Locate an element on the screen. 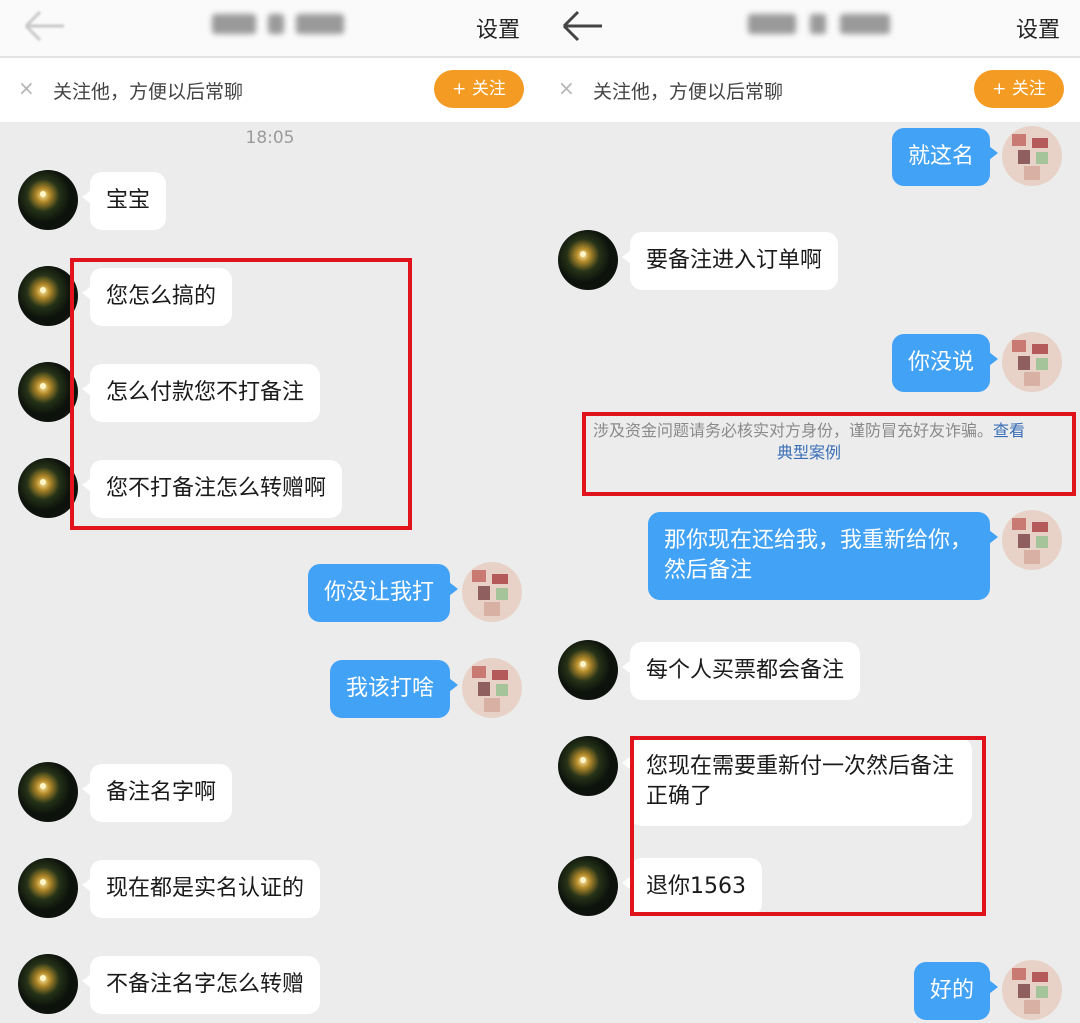  message-timestamp: 18:05 is located at coordinates (270, 138).